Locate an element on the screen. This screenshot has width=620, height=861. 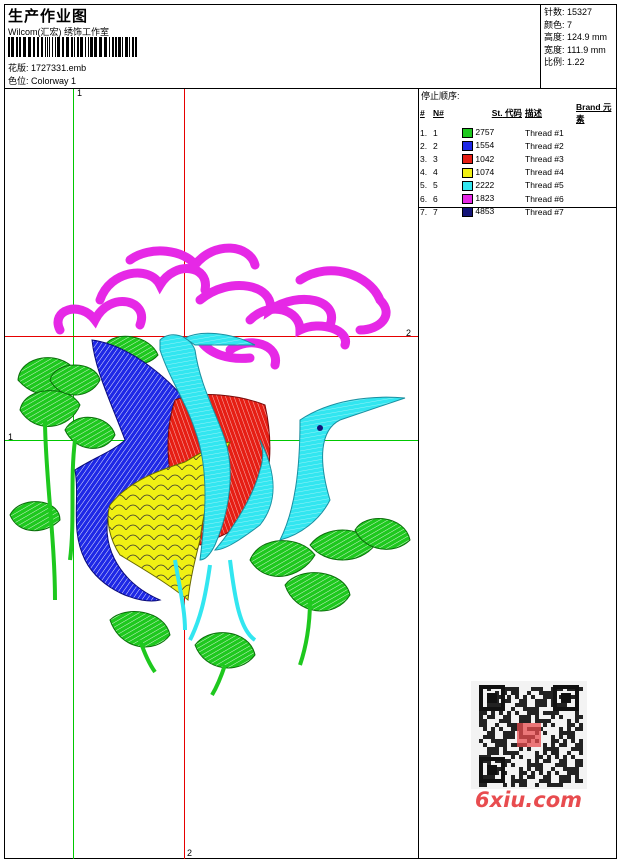
qr-code is located at coordinates (529, 735).